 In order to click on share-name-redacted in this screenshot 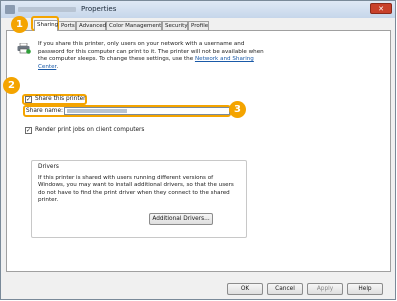, I will do `click(97, 111)`.